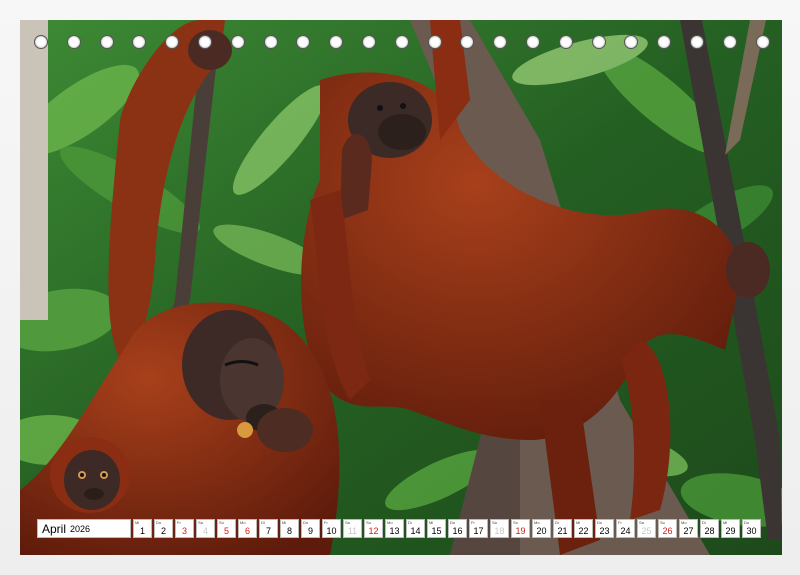 Image resolution: width=800 pixels, height=575 pixels. What do you see at coordinates (289, 531) in the screenshot?
I see `day-number: 8` at bounding box center [289, 531].